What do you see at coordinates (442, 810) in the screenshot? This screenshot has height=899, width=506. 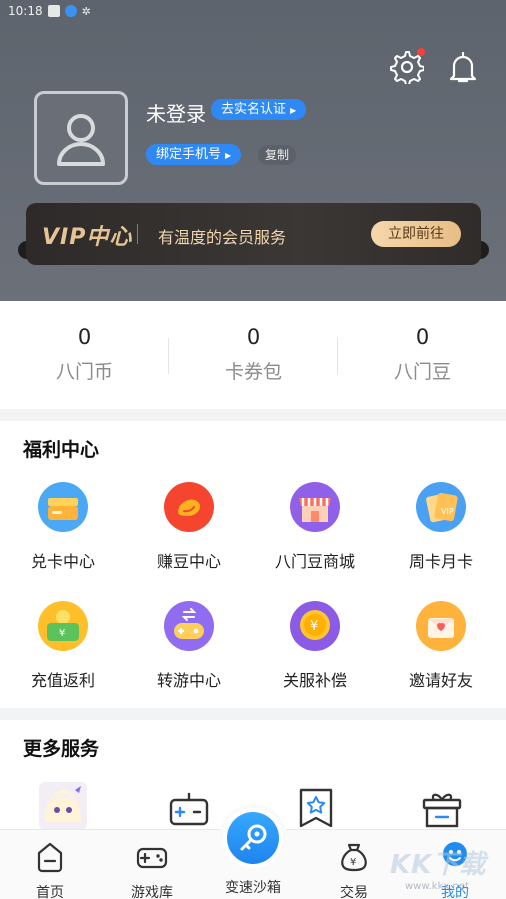 I see `gift-box-icon` at bounding box center [442, 810].